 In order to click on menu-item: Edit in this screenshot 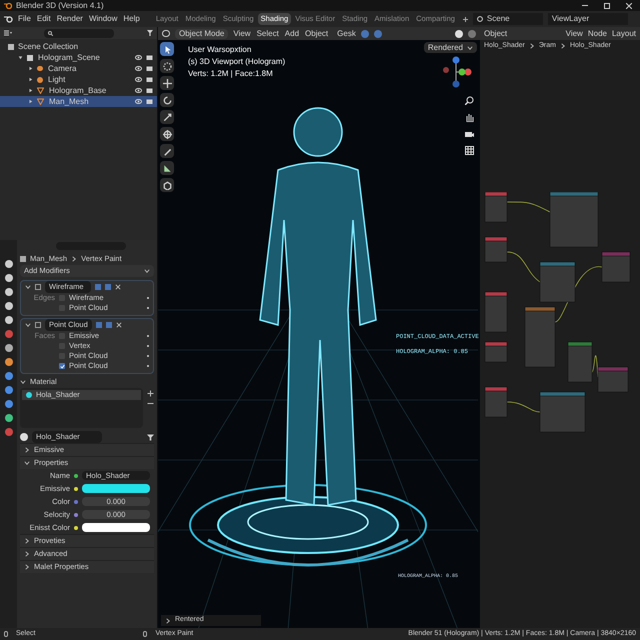, I will do `click(43, 19)`.